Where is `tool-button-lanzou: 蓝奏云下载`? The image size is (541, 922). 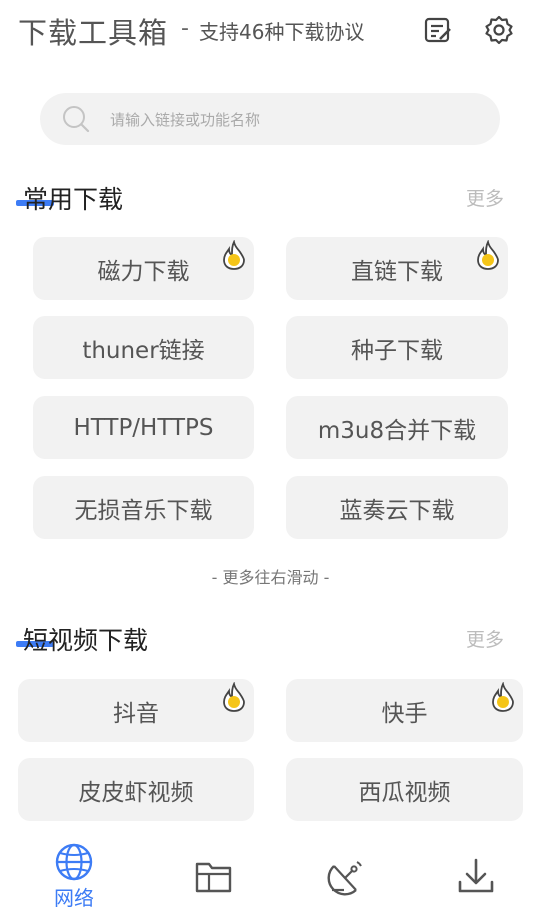
tool-button-lanzou: 蓝奏云下载 is located at coordinates (397, 507).